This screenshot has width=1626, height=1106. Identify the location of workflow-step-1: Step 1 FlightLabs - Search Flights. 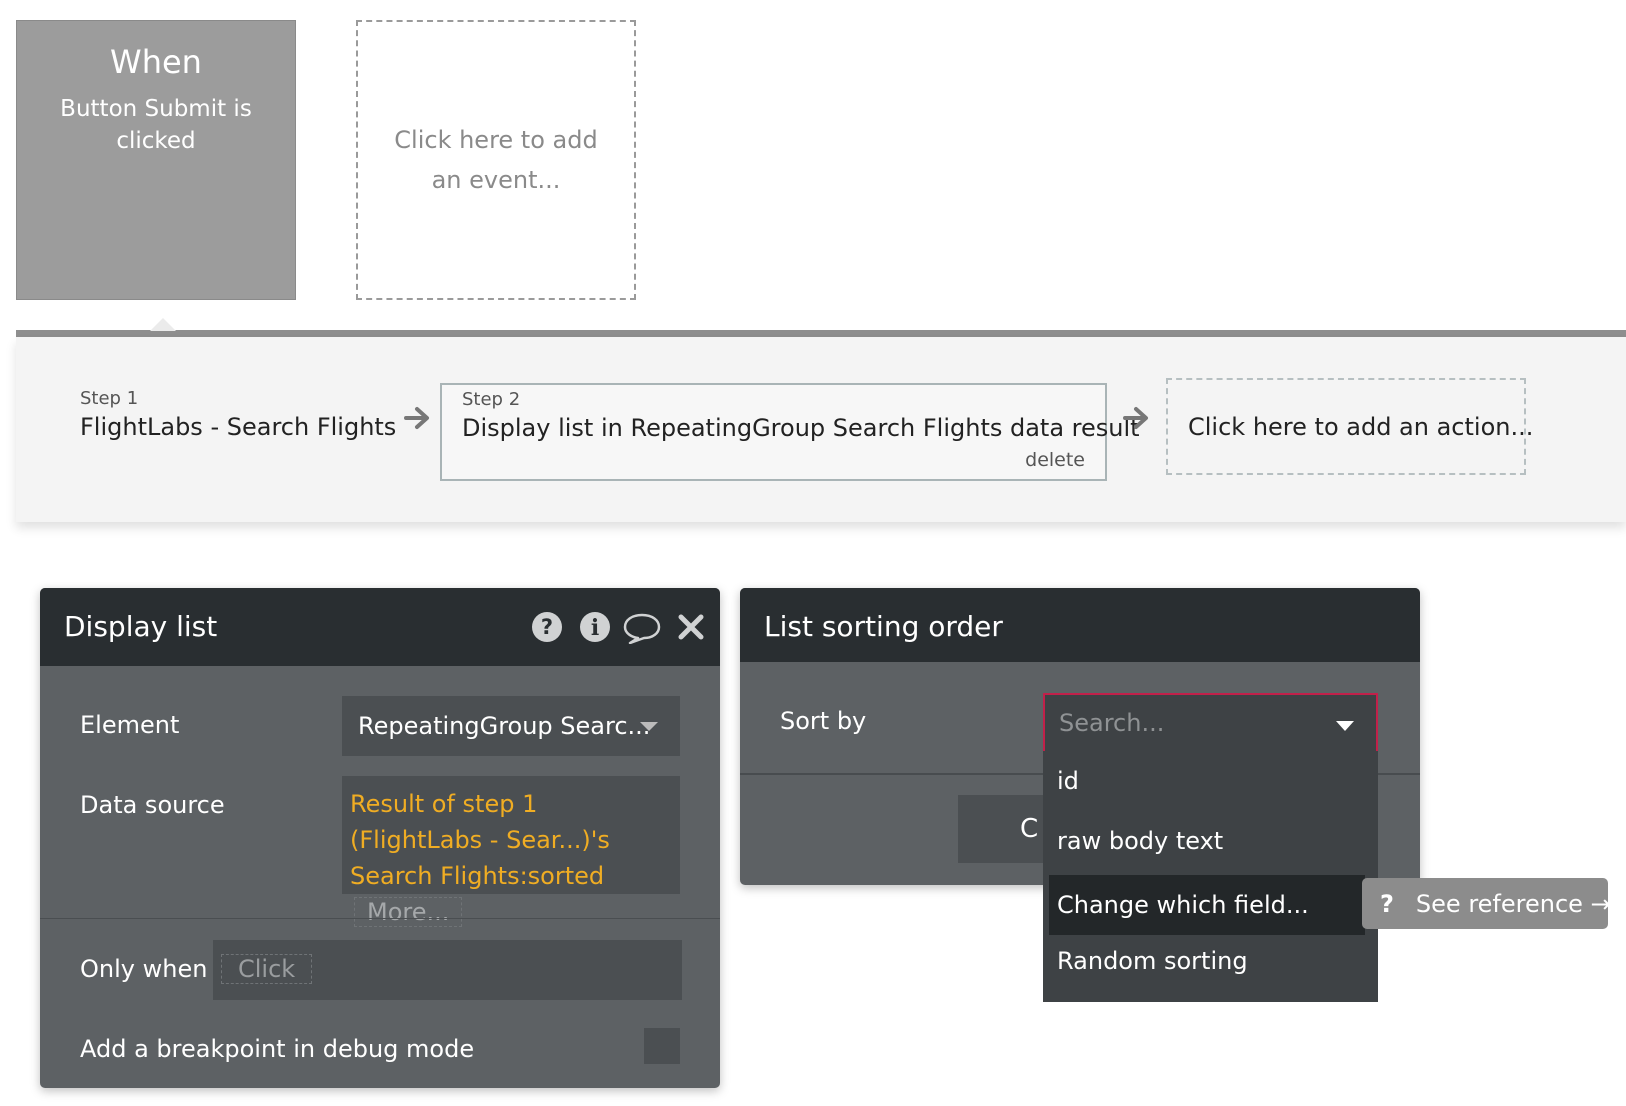
(238, 414).